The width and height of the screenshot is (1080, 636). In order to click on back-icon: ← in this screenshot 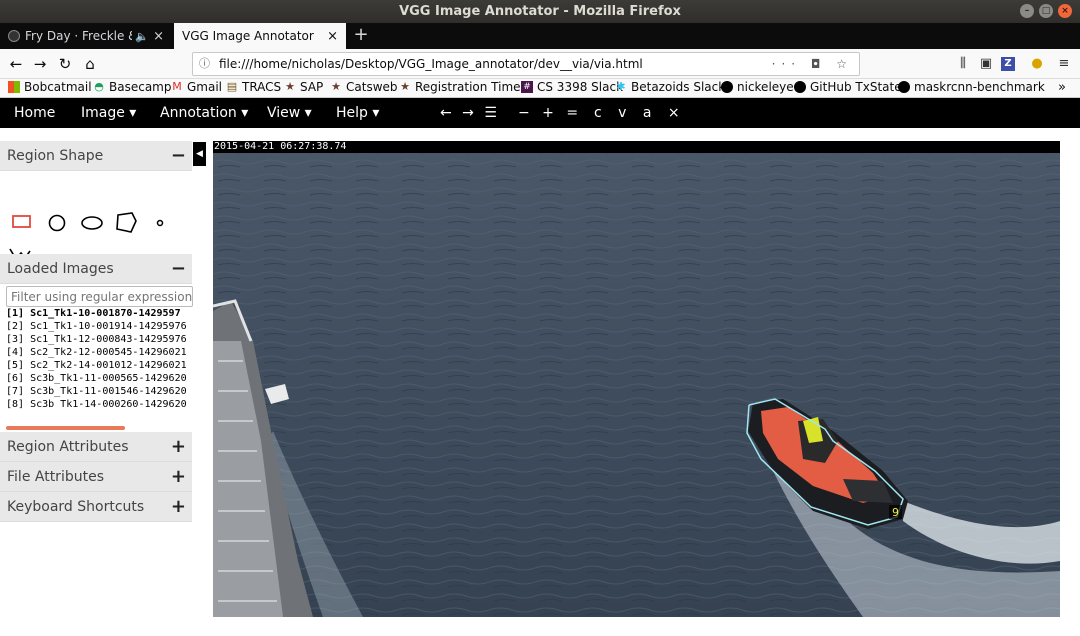, I will do `click(16, 64)`.